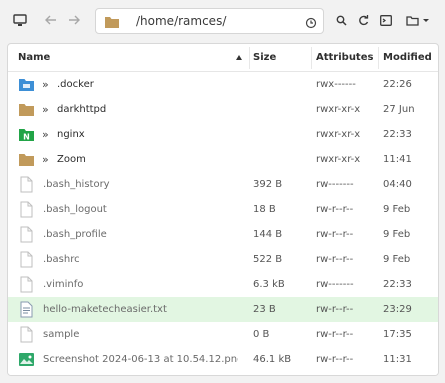 Image resolution: width=445 pixels, height=383 pixels. What do you see at coordinates (399, 109) in the screenshot?
I see `file-modified: 27 Jun` at bounding box center [399, 109].